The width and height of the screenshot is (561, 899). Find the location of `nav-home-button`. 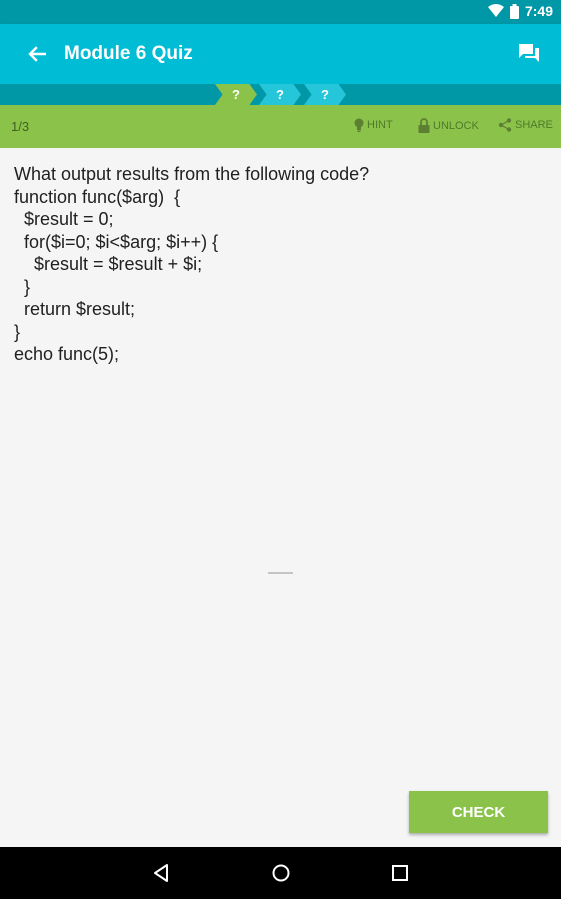

nav-home-button is located at coordinates (281, 873).